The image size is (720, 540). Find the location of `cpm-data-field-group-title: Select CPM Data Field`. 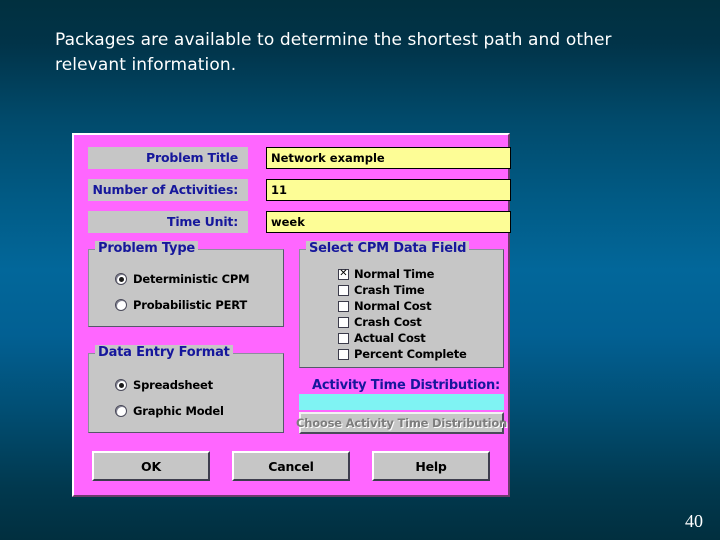

cpm-data-field-group-title: Select CPM Data Field is located at coordinates (388, 248).